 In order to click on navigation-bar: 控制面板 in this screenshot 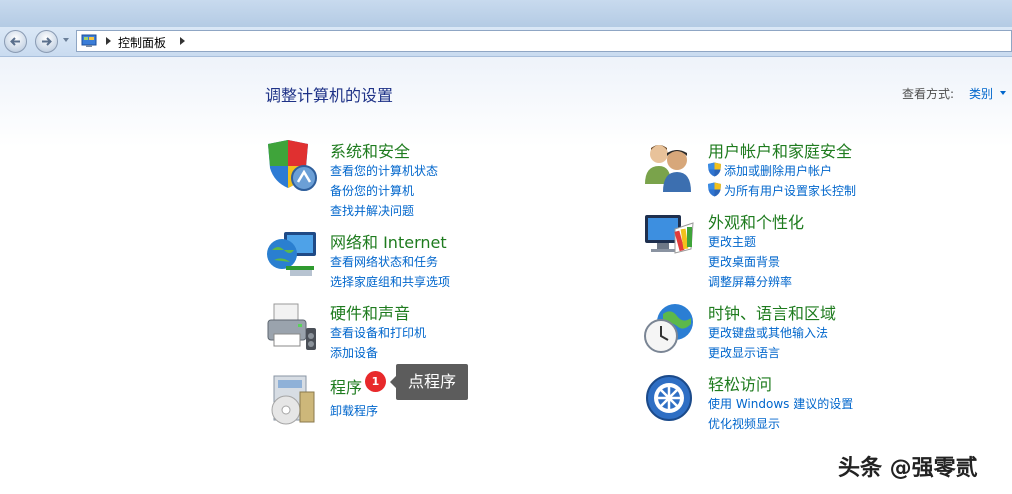, I will do `click(506, 42)`.